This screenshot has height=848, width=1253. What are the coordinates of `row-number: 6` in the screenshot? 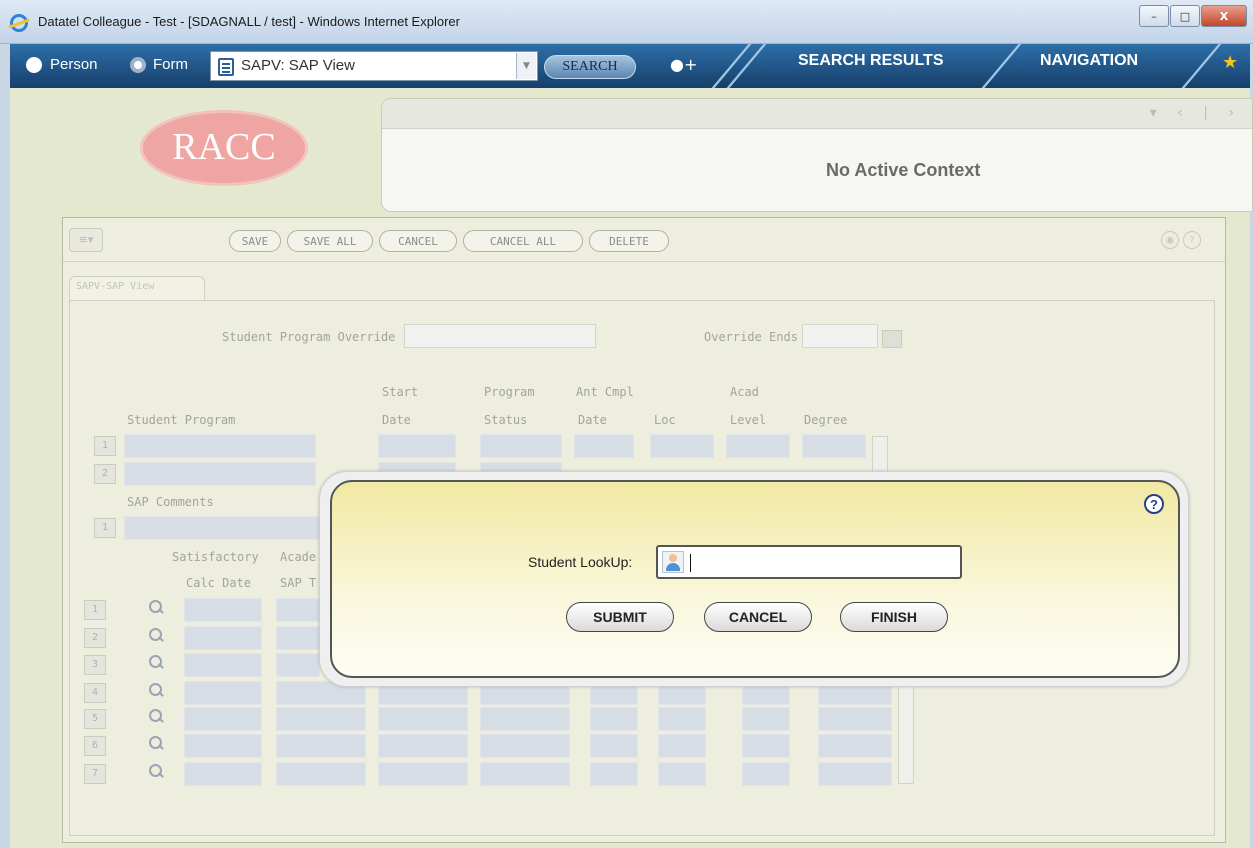 It's located at (95, 746).